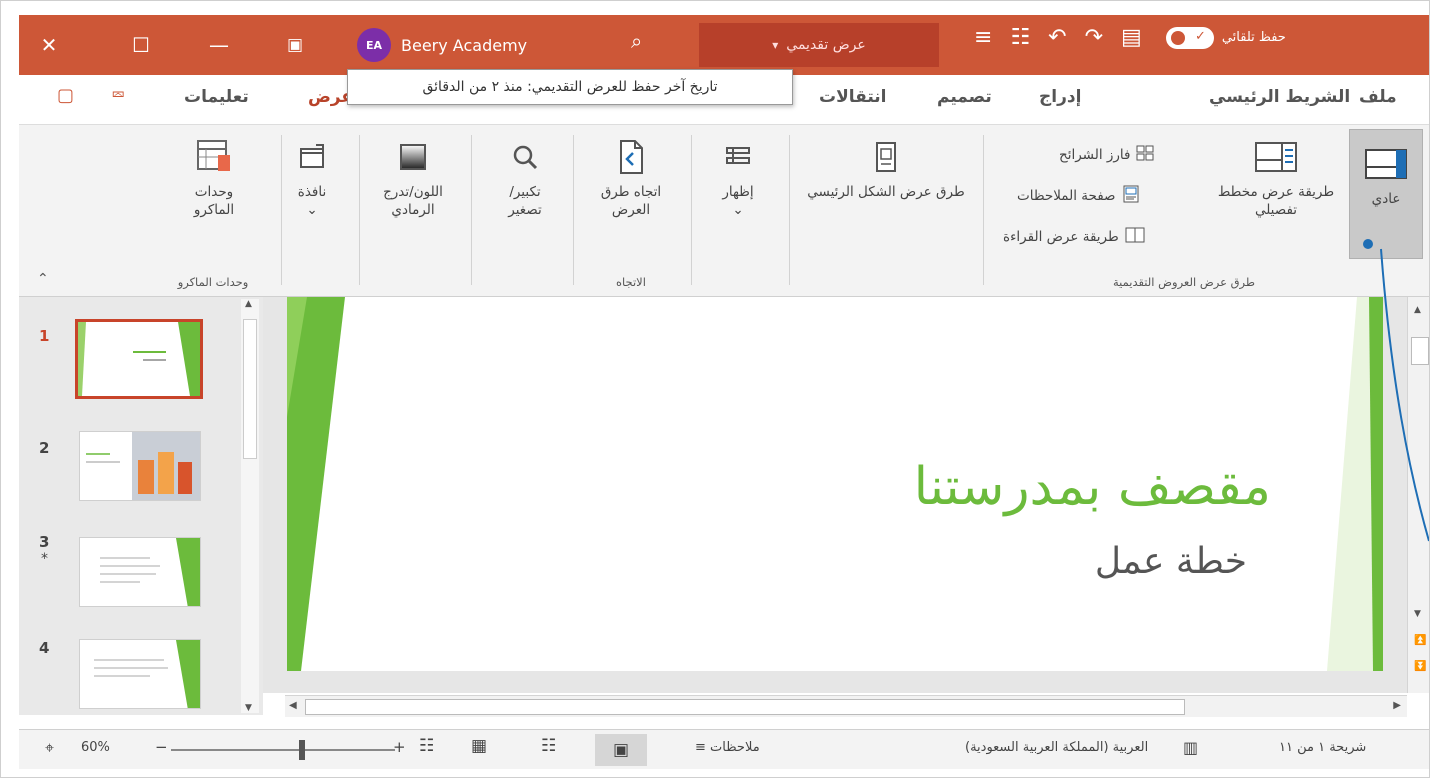  Describe the element at coordinates (44, 448) in the screenshot. I see `slide-number: 2` at that location.